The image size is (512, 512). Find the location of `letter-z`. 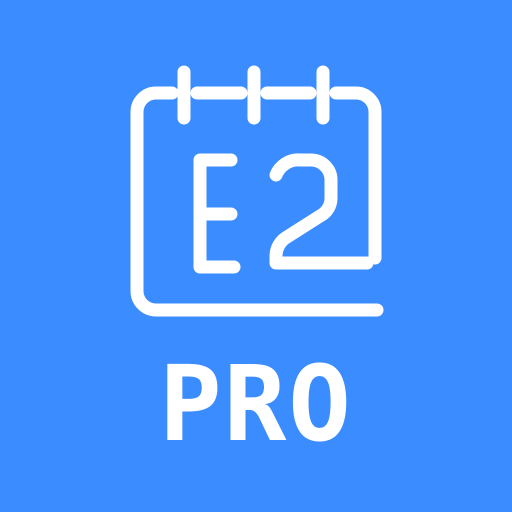

letter-z is located at coordinates (321, 211).